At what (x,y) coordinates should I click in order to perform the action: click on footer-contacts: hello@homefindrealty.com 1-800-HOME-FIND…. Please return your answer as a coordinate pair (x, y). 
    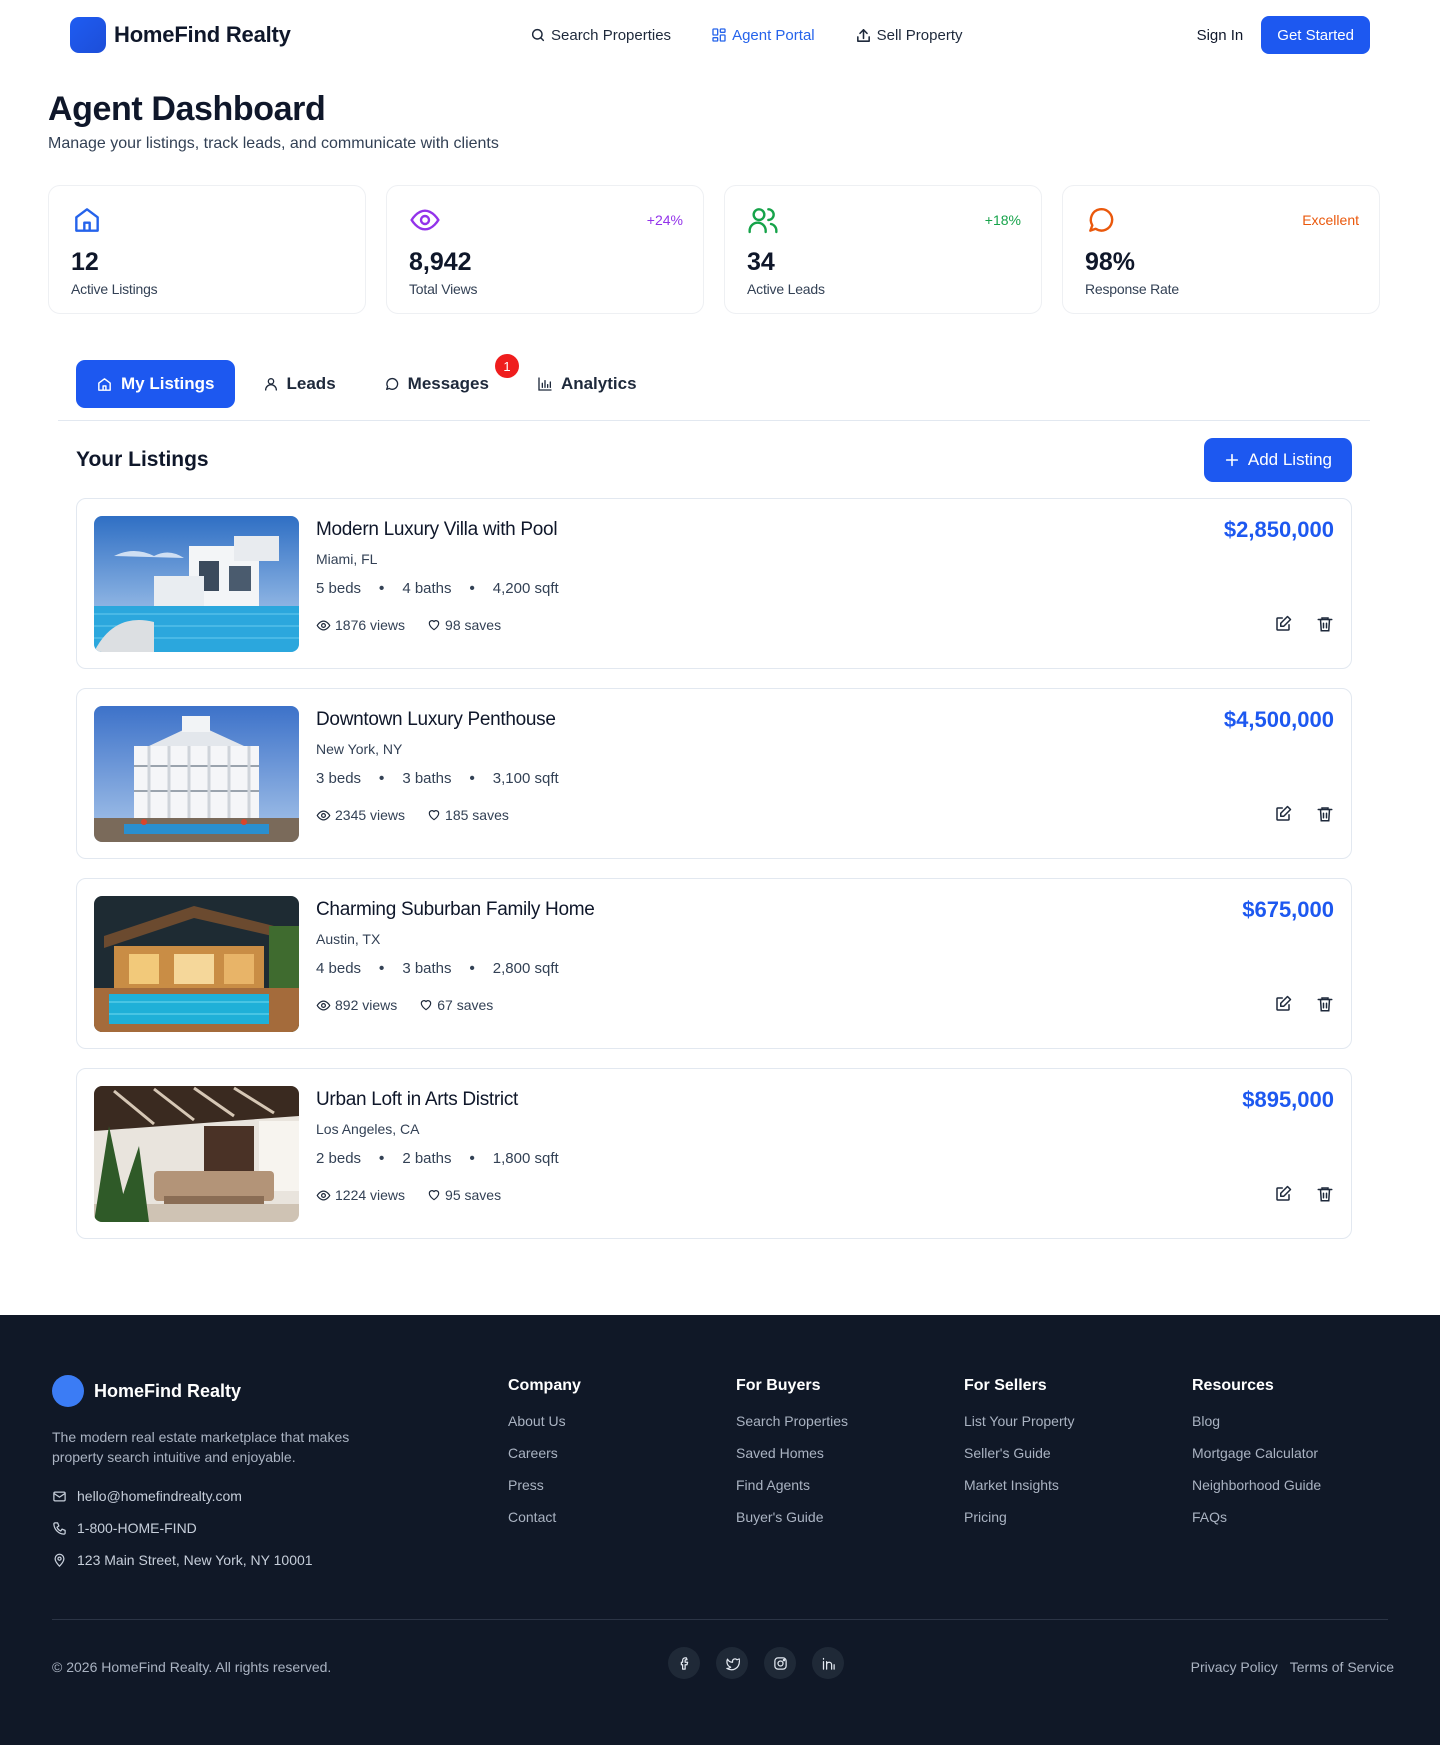
    Looking at the image, I should click on (182, 1528).